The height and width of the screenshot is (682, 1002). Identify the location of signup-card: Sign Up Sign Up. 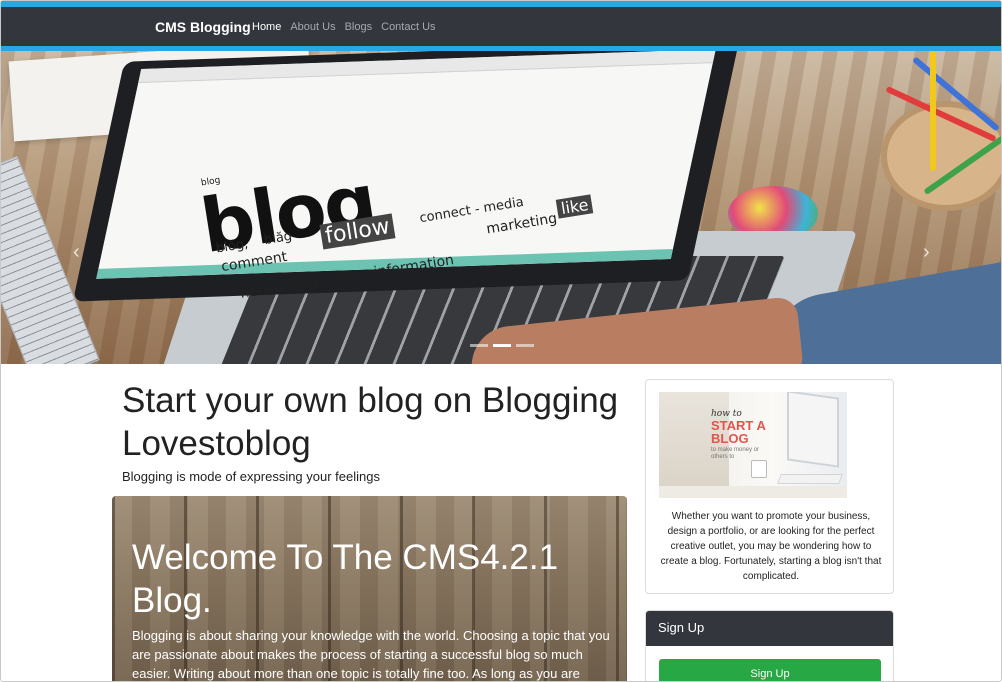
(769, 645).